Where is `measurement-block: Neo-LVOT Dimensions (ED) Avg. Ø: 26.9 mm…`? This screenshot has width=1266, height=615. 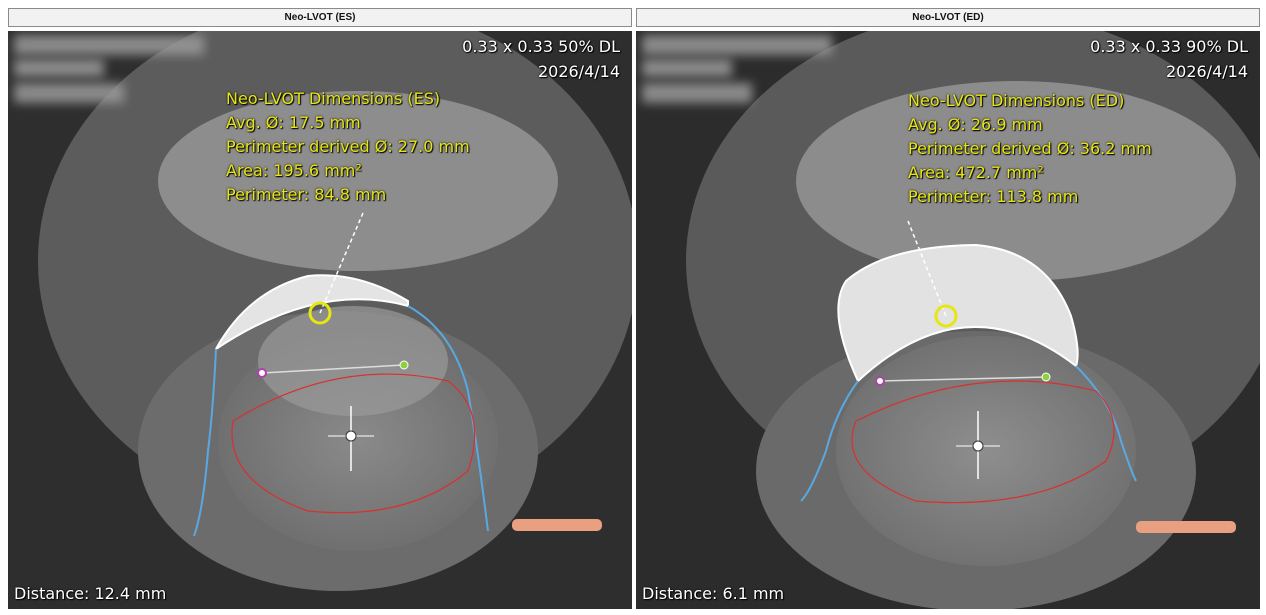
measurement-block: Neo-LVOT Dimensions (ED) Avg. Ø: 26.9 mm… is located at coordinates (1030, 149).